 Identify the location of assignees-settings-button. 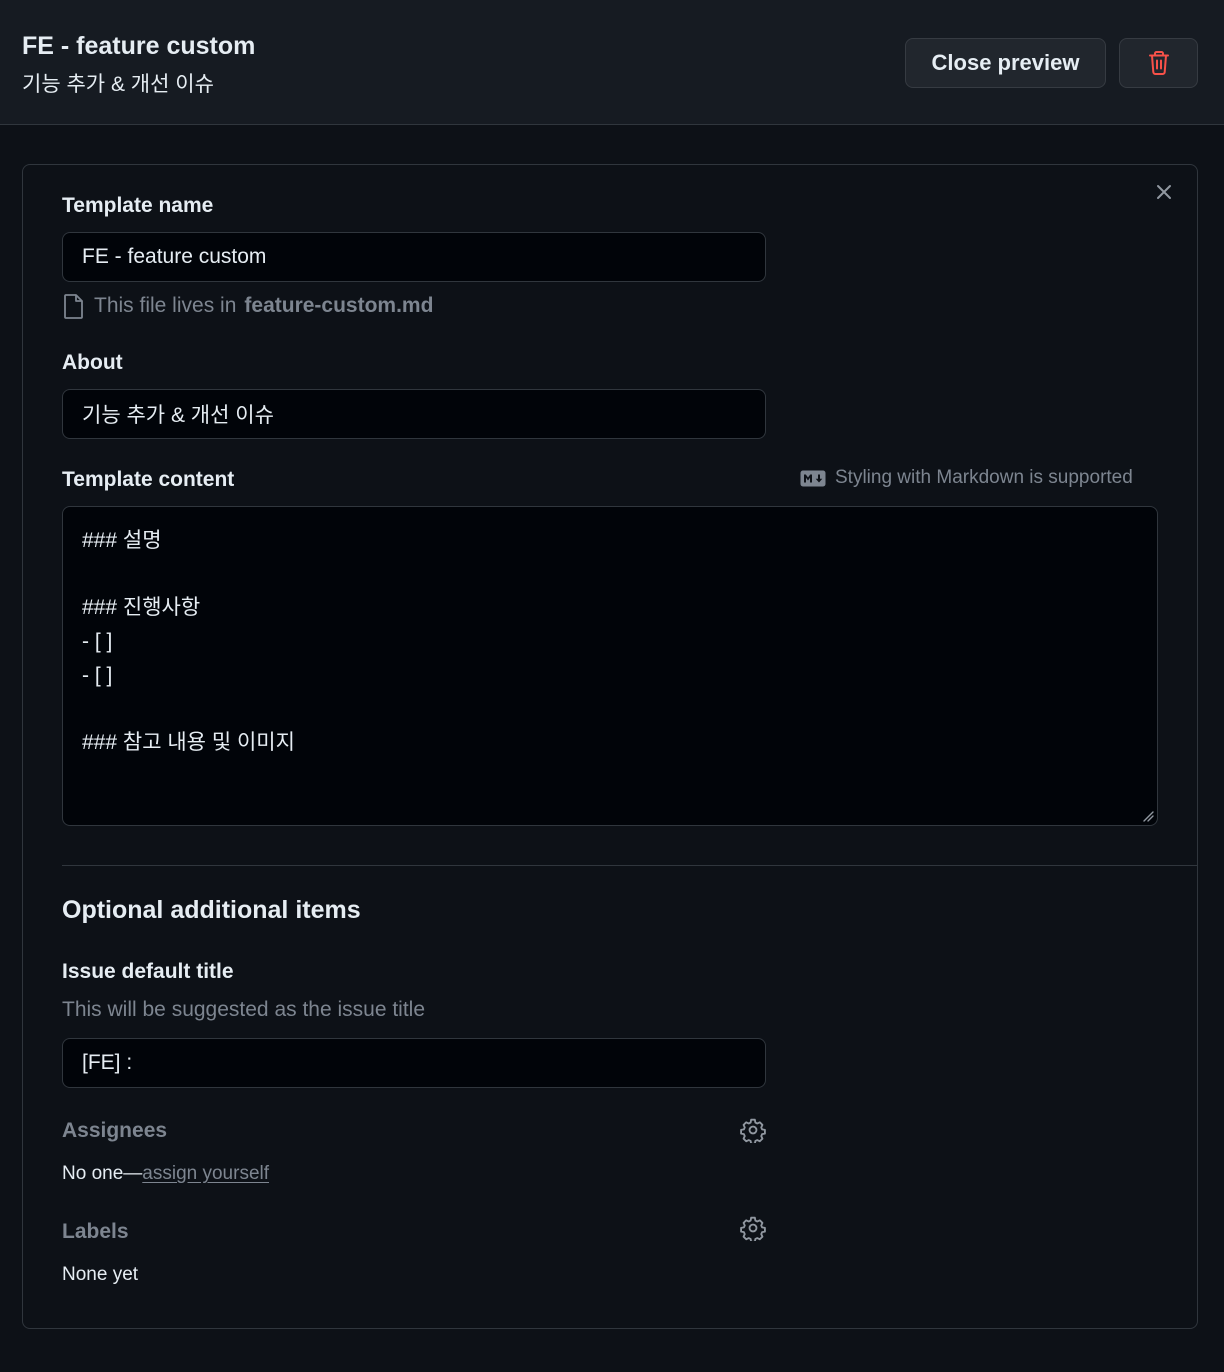
(753, 1130).